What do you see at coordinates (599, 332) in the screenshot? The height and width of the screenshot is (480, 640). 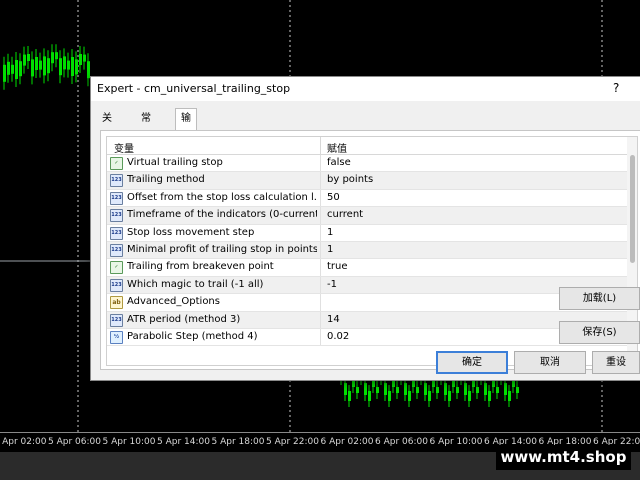 I see `save-button: 保存(S)` at bounding box center [599, 332].